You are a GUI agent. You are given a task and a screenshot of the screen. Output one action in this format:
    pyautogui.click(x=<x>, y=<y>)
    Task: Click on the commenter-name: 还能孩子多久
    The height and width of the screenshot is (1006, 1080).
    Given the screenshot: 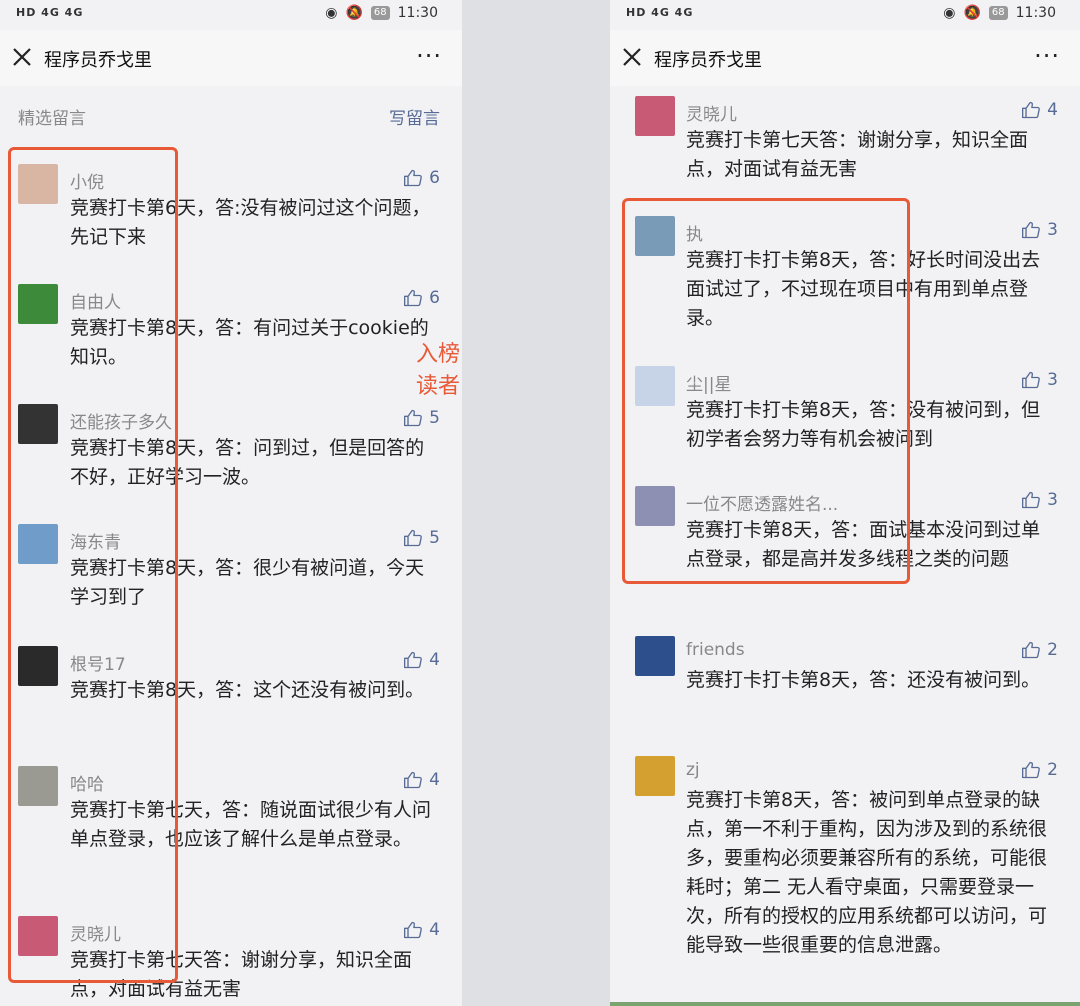 What is the action you would take?
    pyautogui.click(x=121, y=423)
    